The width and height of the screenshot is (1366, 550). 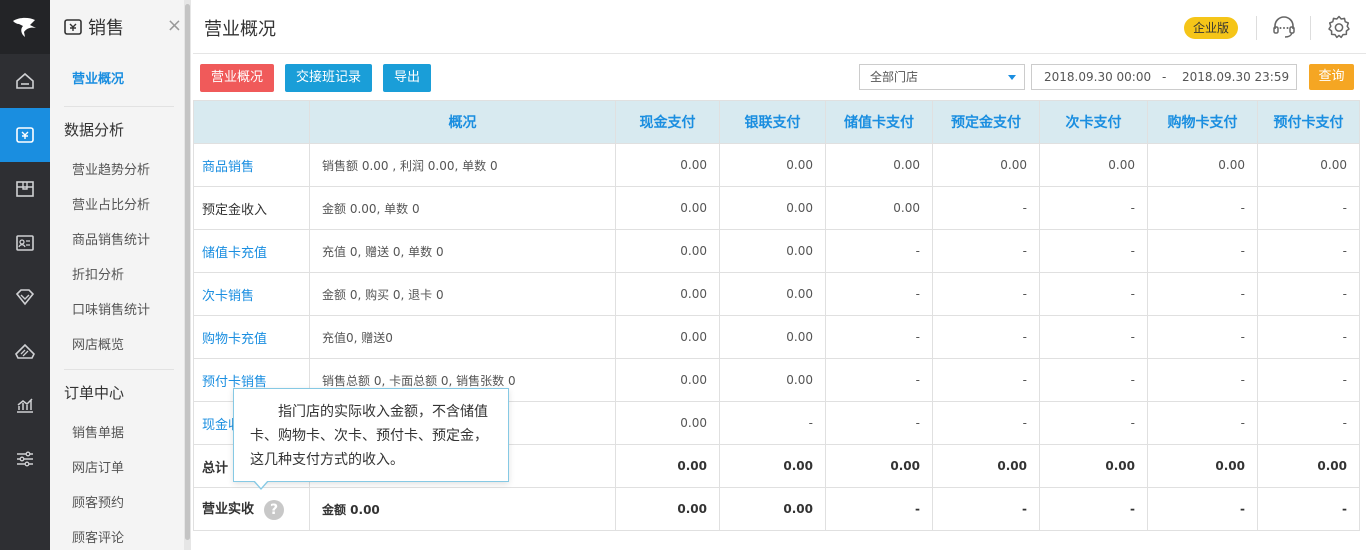 What do you see at coordinates (25, 351) in the screenshot?
I see `promotion-icon` at bounding box center [25, 351].